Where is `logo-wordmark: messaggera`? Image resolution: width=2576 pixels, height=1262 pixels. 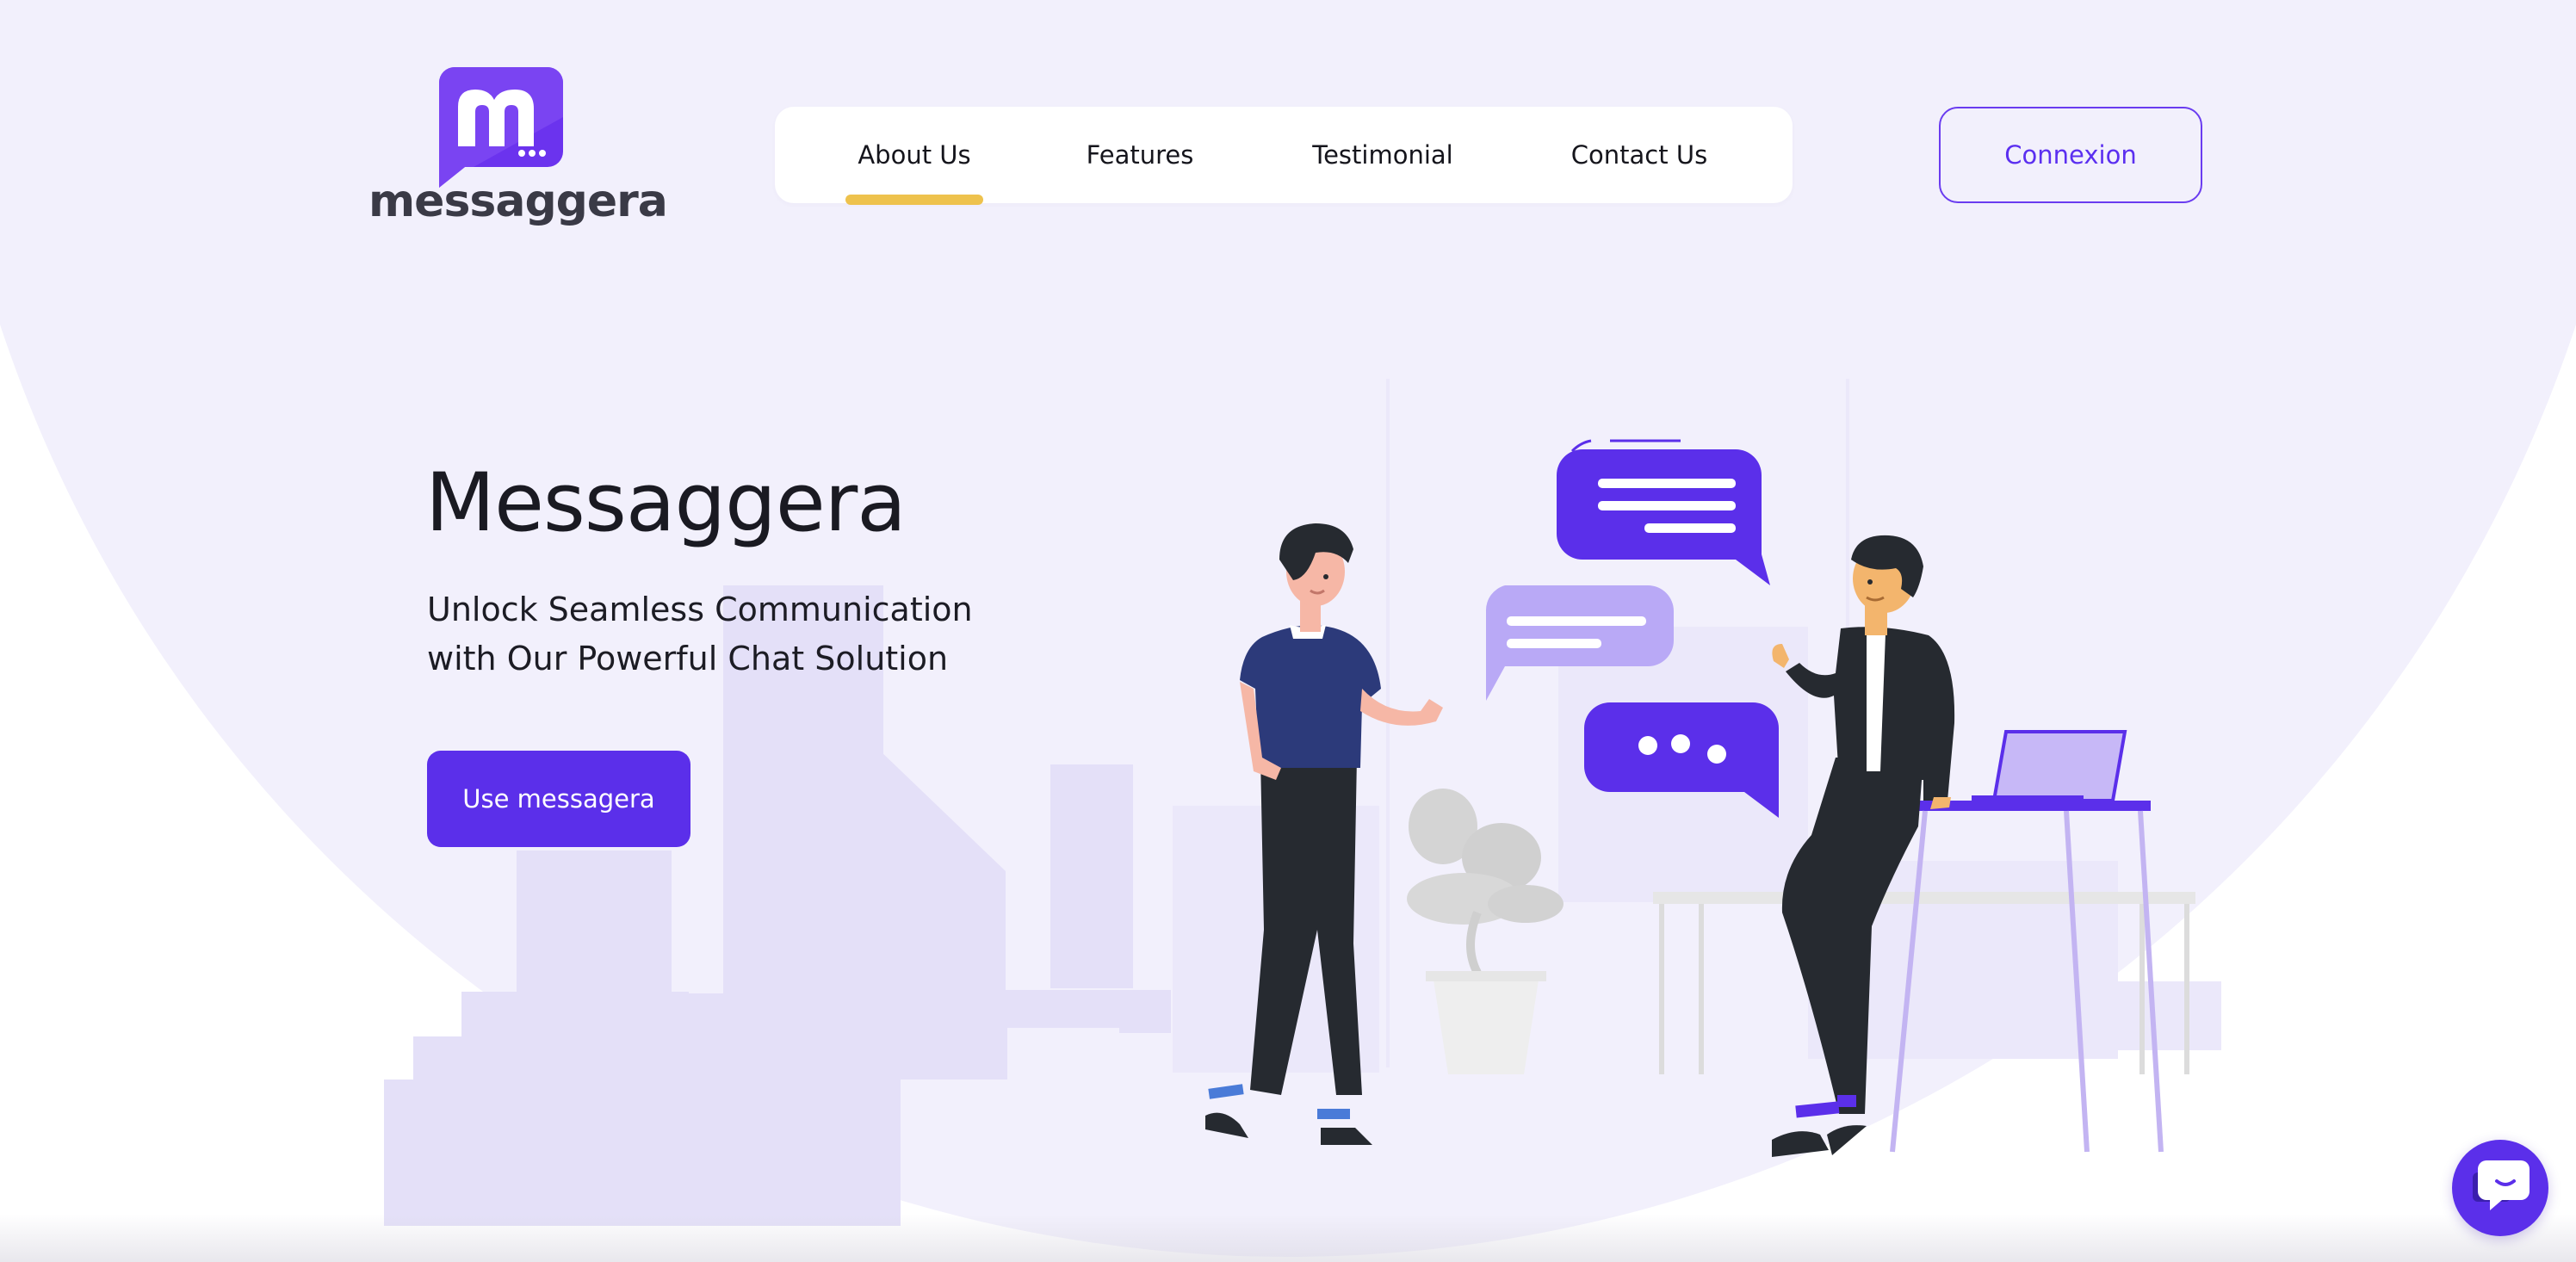
logo-wordmark: messaggera is located at coordinates (518, 202).